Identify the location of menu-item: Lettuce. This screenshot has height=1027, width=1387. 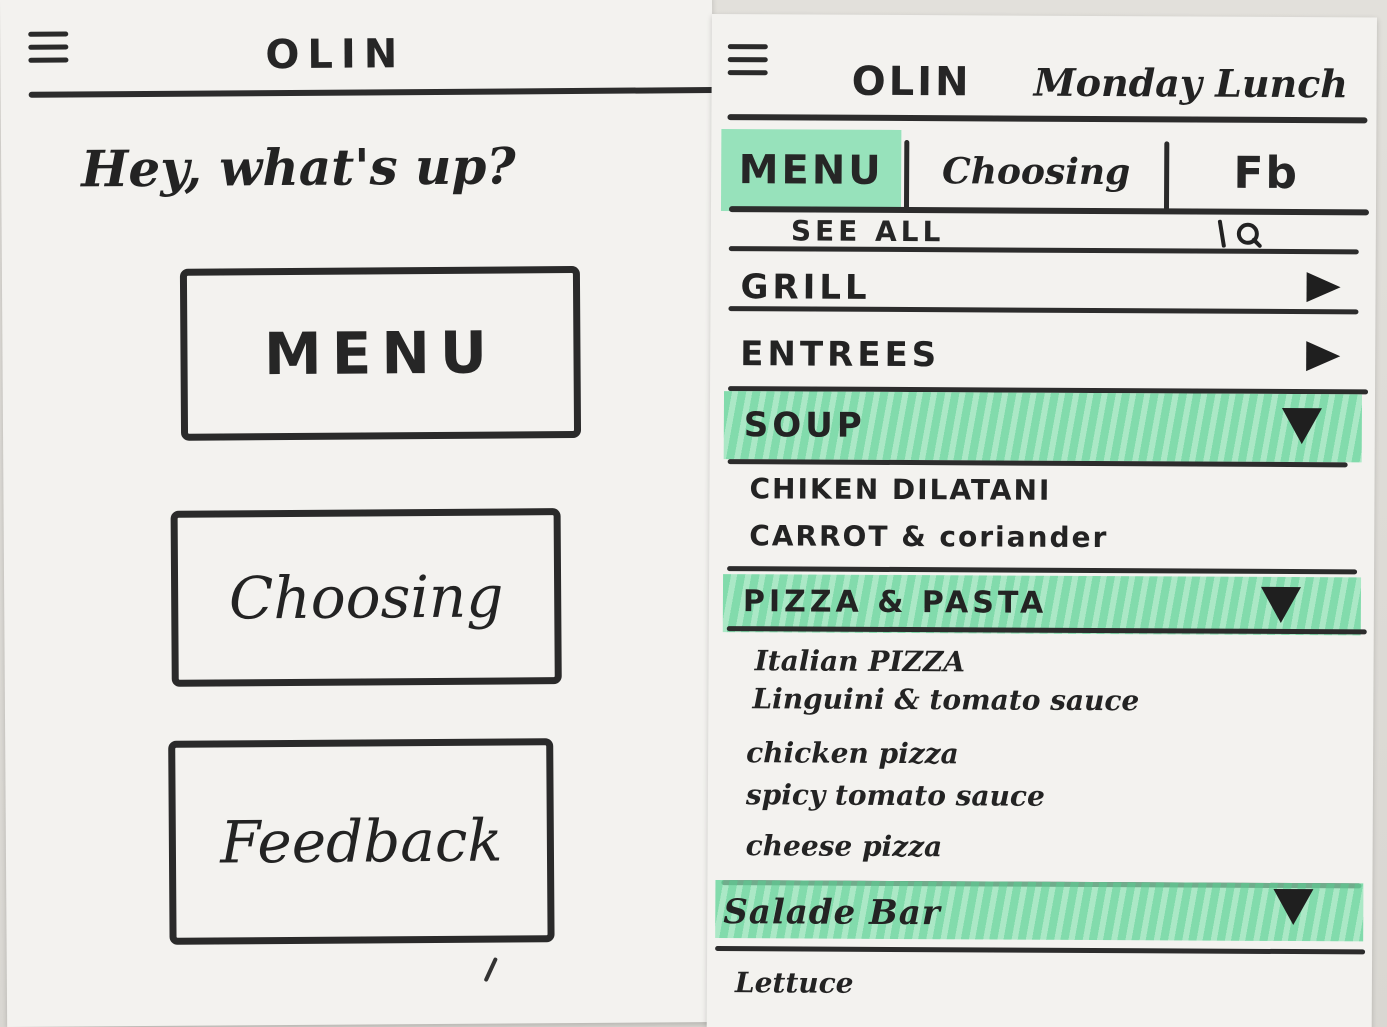
(794, 983).